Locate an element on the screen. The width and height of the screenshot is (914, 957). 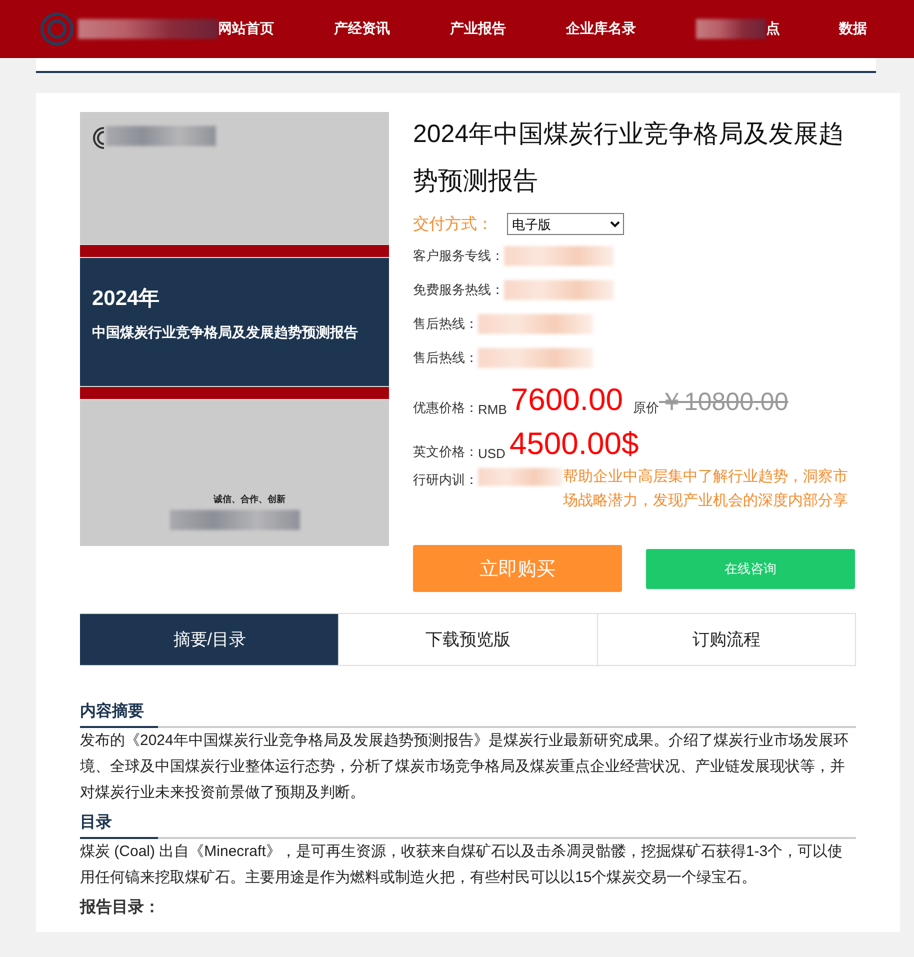
cover-year: 2024年 is located at coordinates (126, 299).